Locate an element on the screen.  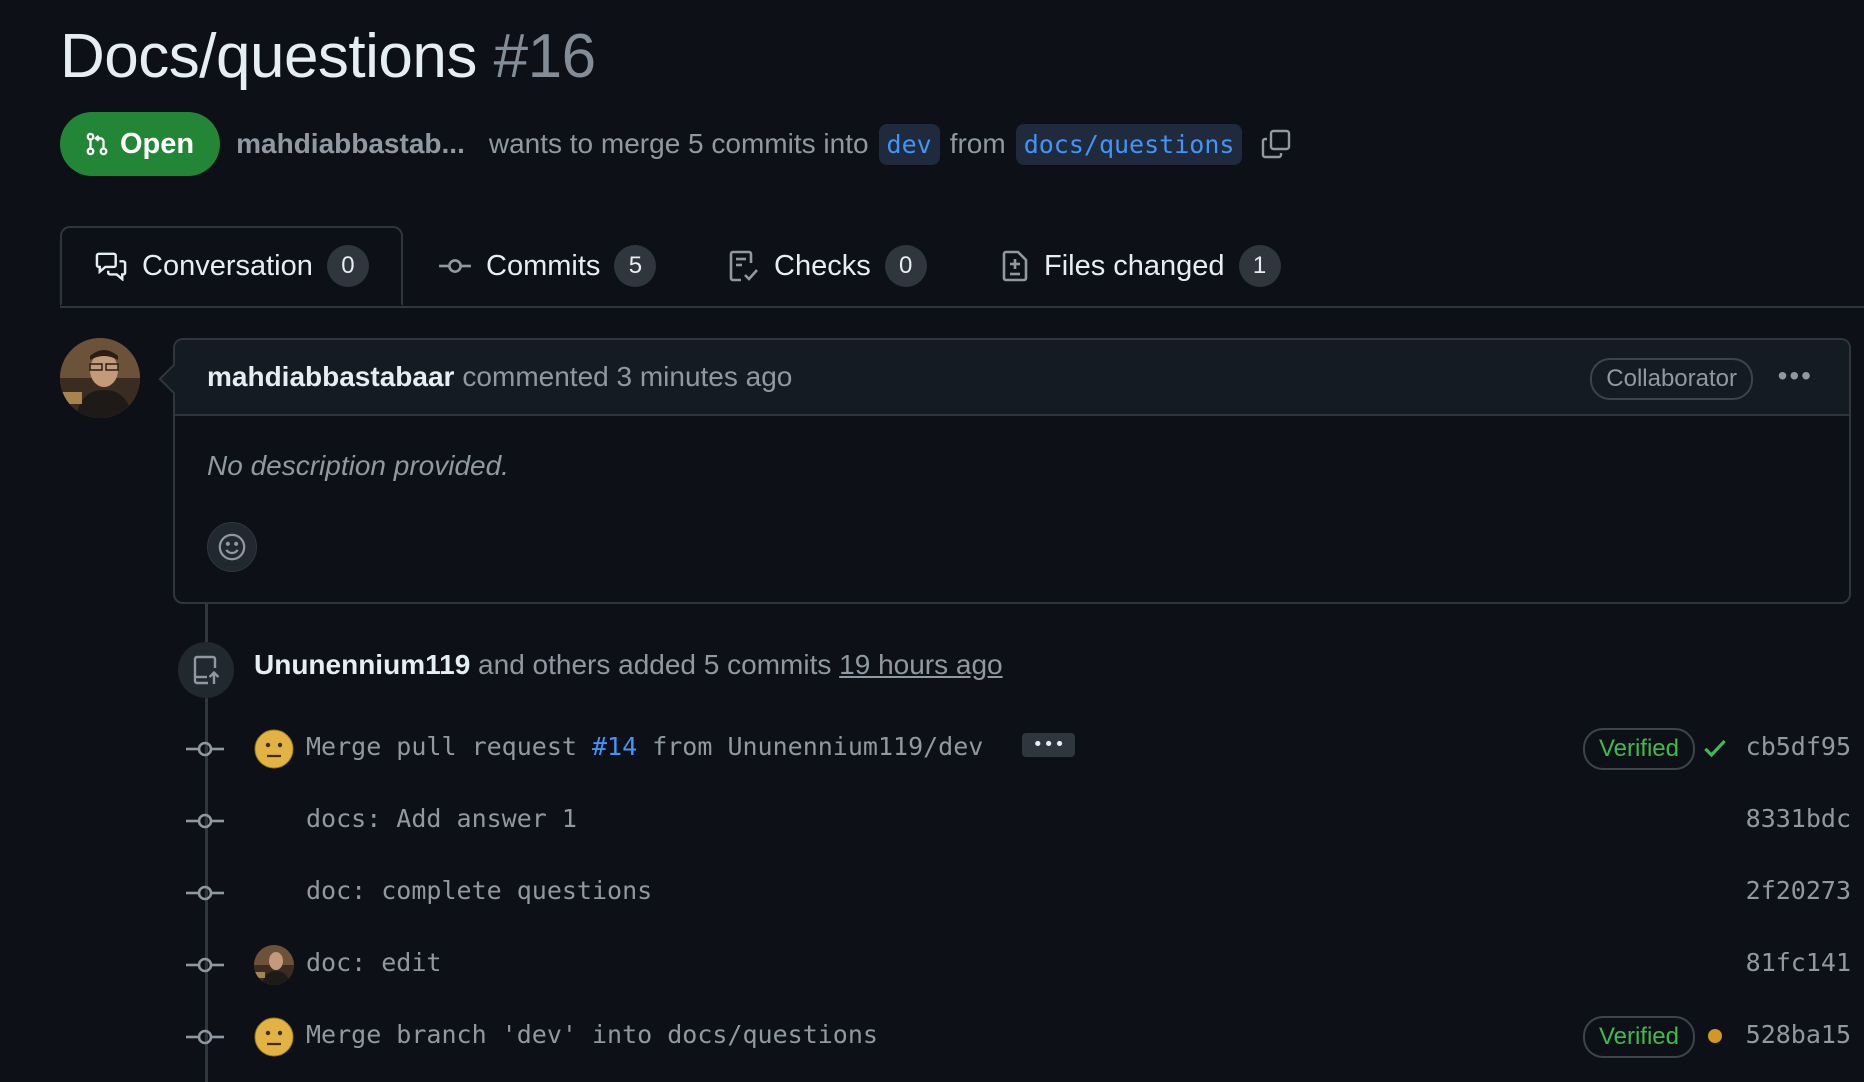
push-time: 19 hours ago is located at coordinates (920, 664).